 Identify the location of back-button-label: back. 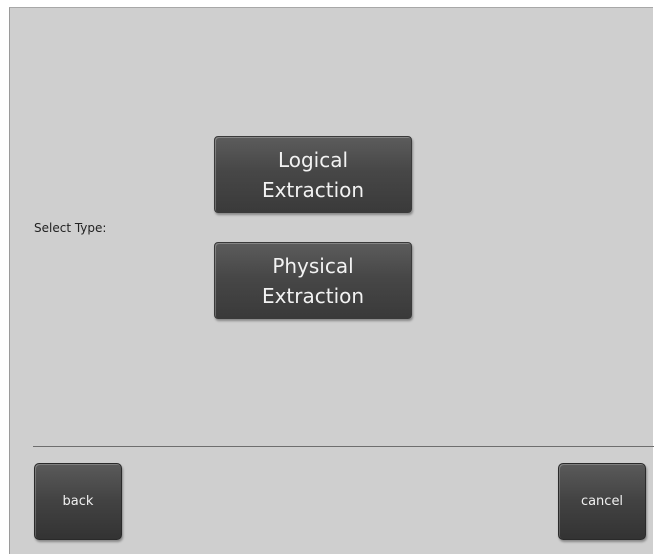
(78, 501).